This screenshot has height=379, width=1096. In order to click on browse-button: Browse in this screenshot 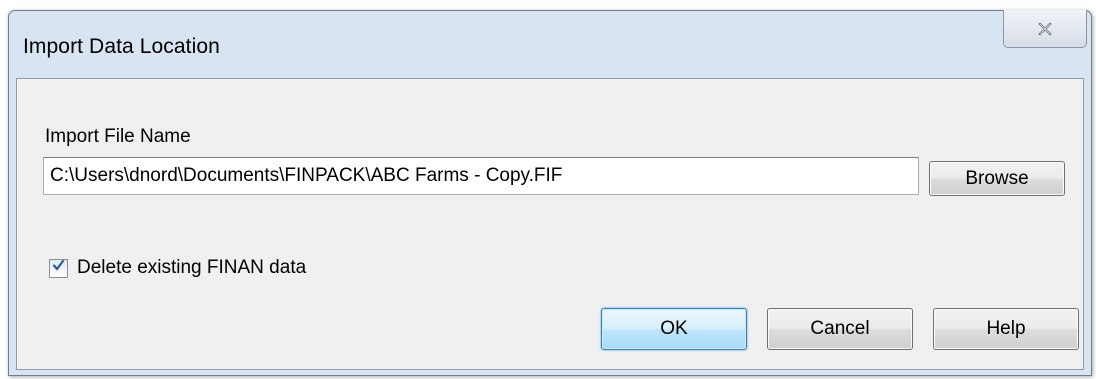, I will do `click(997, 178)`.